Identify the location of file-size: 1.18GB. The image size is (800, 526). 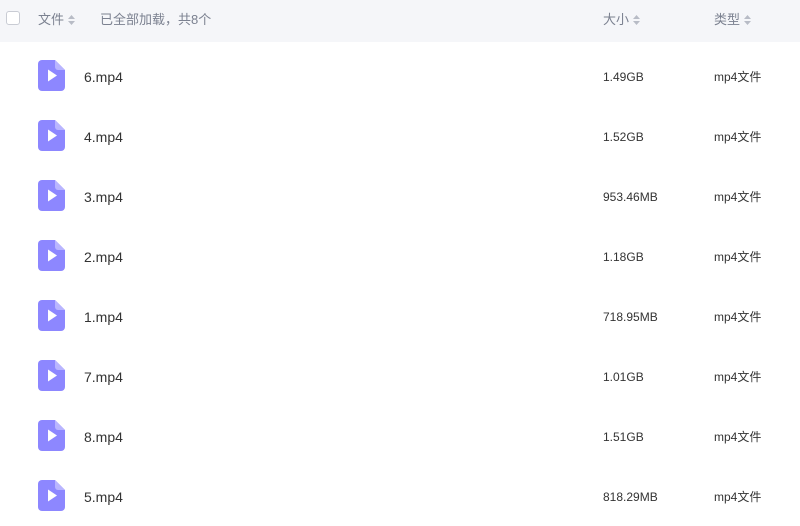
(623, 257).